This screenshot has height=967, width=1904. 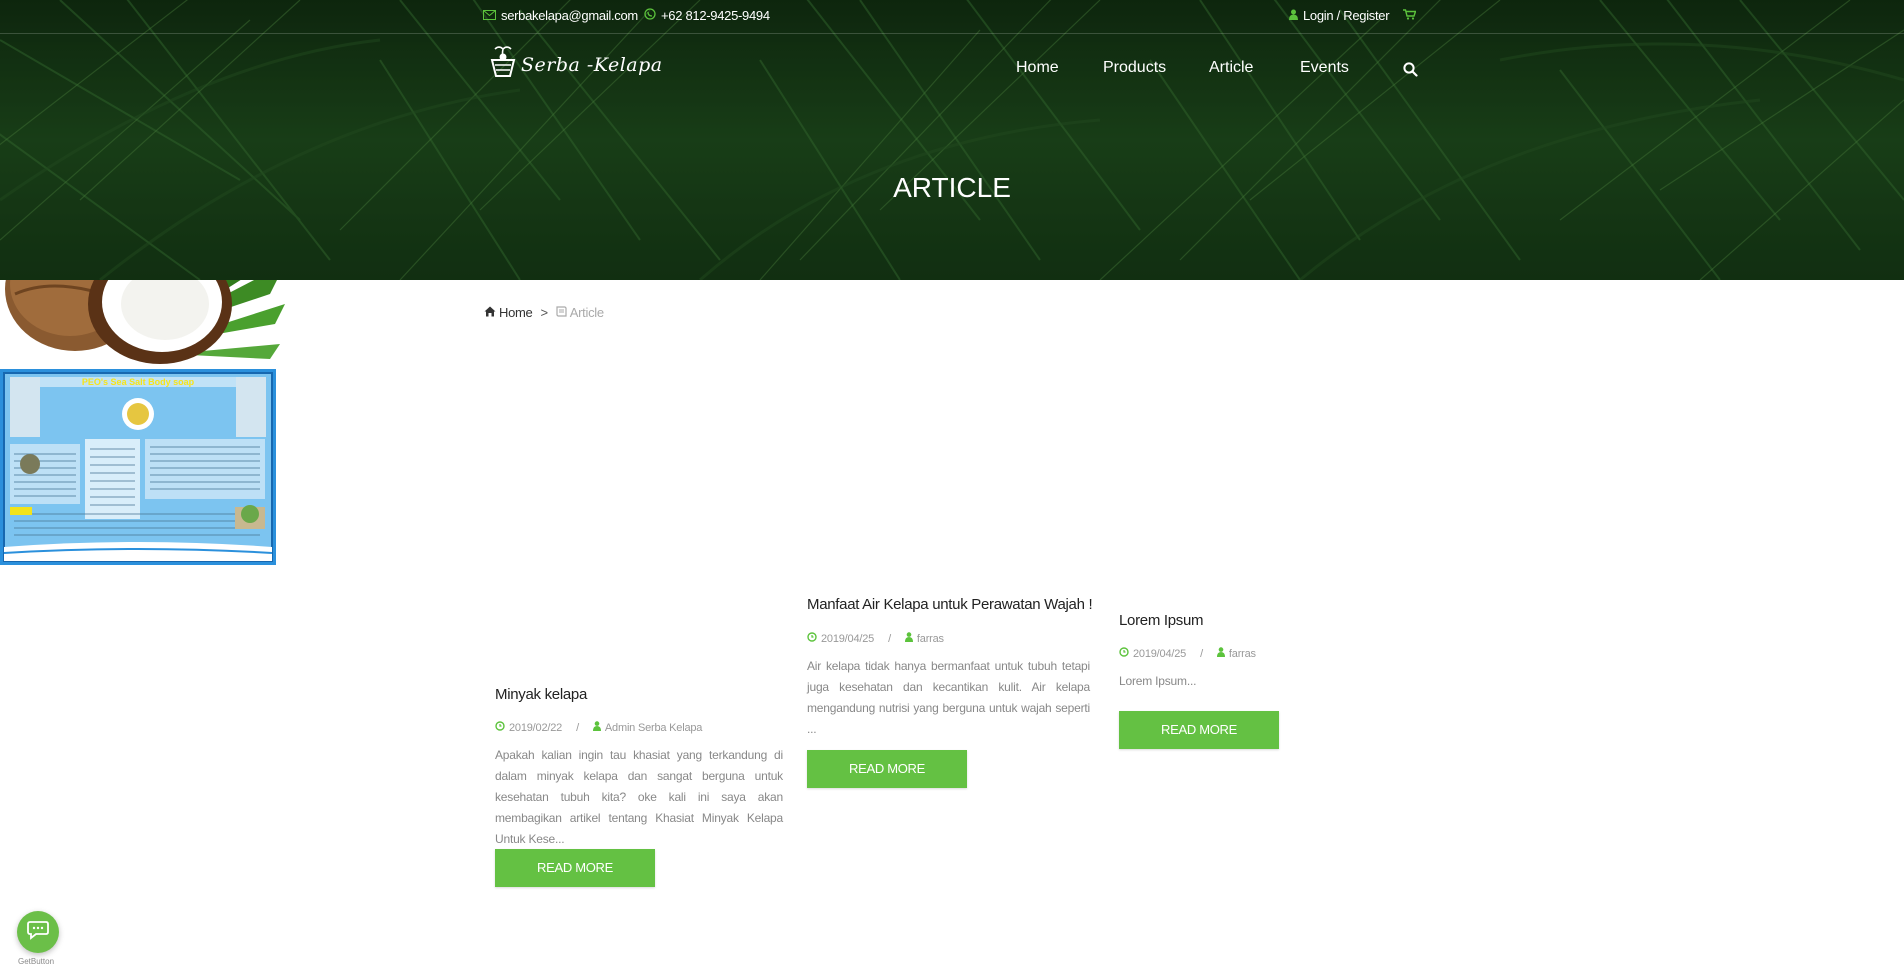 What do you see at coordinates (490, 312) in the screenshot?
I see `home-icon` at bounding box center [490, 312].